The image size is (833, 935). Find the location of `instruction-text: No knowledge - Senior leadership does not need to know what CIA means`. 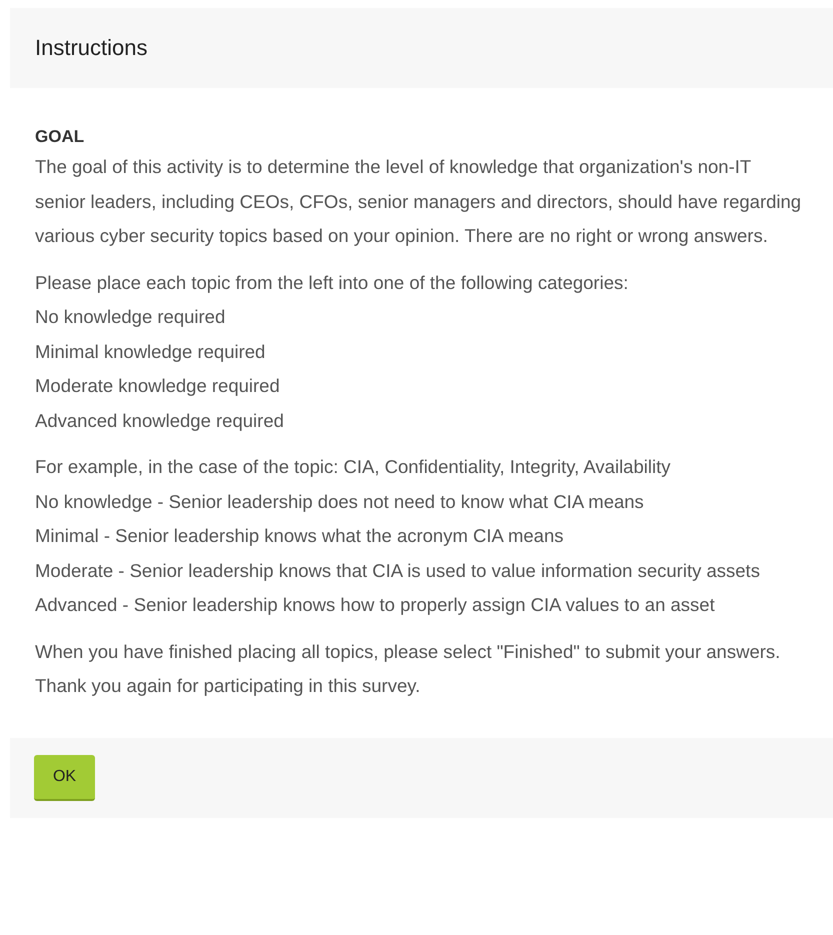

instruction-text: No knowledge - Senior leadership does not need to know what CIA means is located at coordinates (340, 502).